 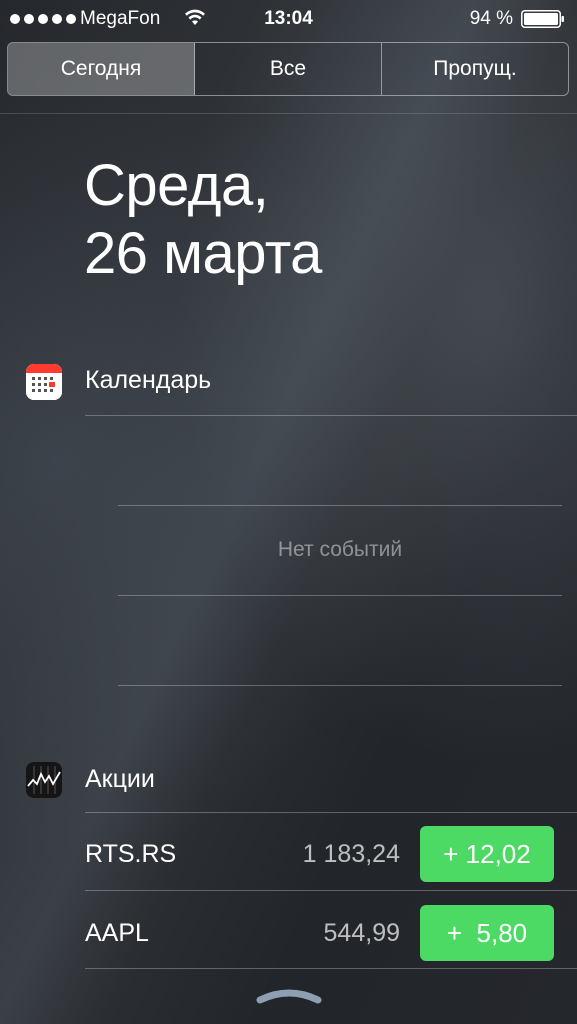 I want to click on pull-up-handle-icon, so click(x=289, y=994).